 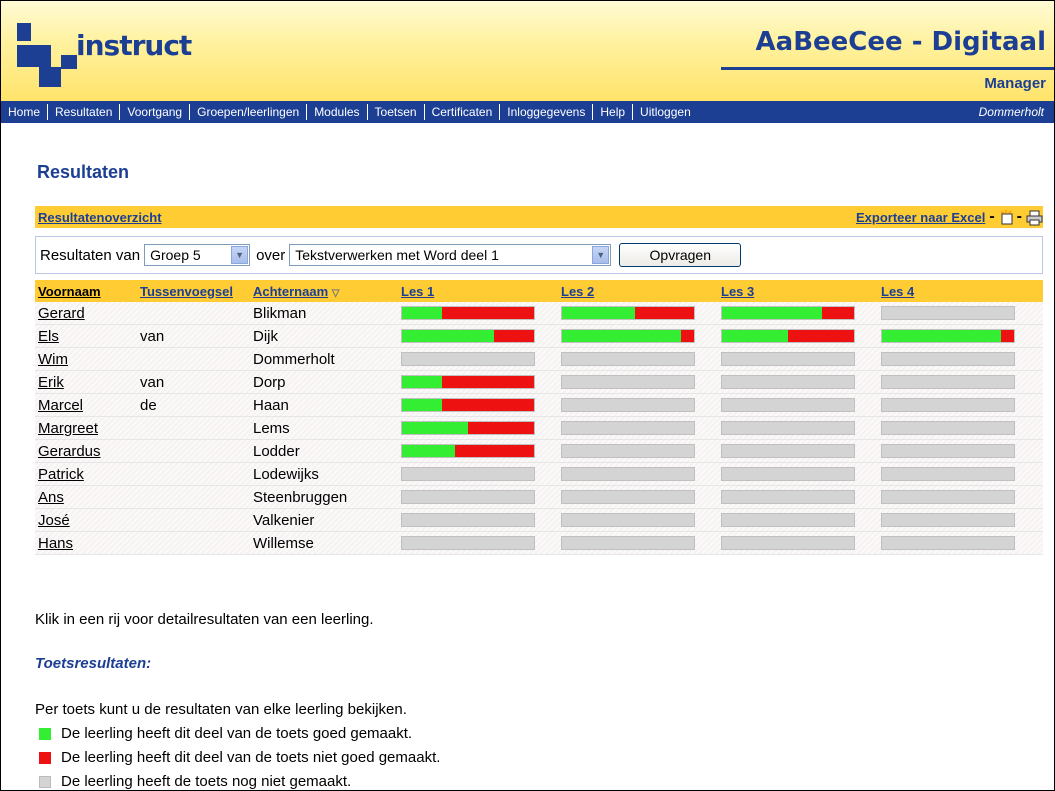 What do you see at coordinates (290, 291) in the screenshot?
I see `col-achternaam: Achternaam` at bounding box center [290, 291].